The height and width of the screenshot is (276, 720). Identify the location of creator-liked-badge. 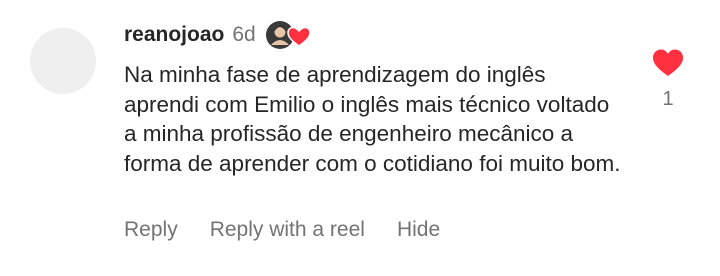
(289, 35).